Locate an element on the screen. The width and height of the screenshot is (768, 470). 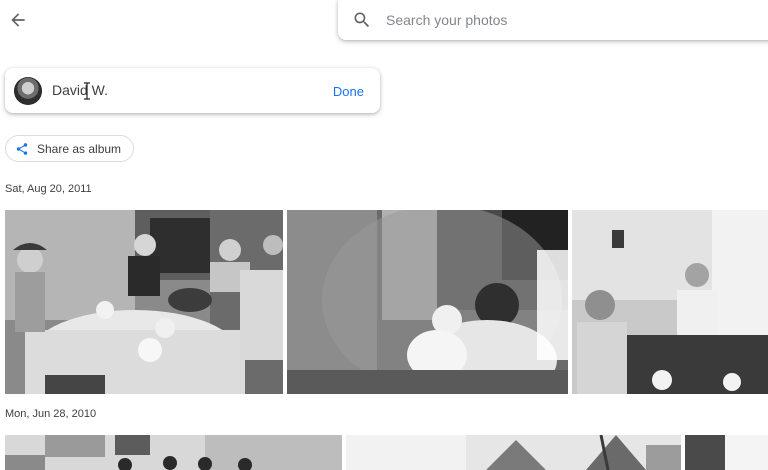
text-cursor-icon is located at coordinates (87, 91).